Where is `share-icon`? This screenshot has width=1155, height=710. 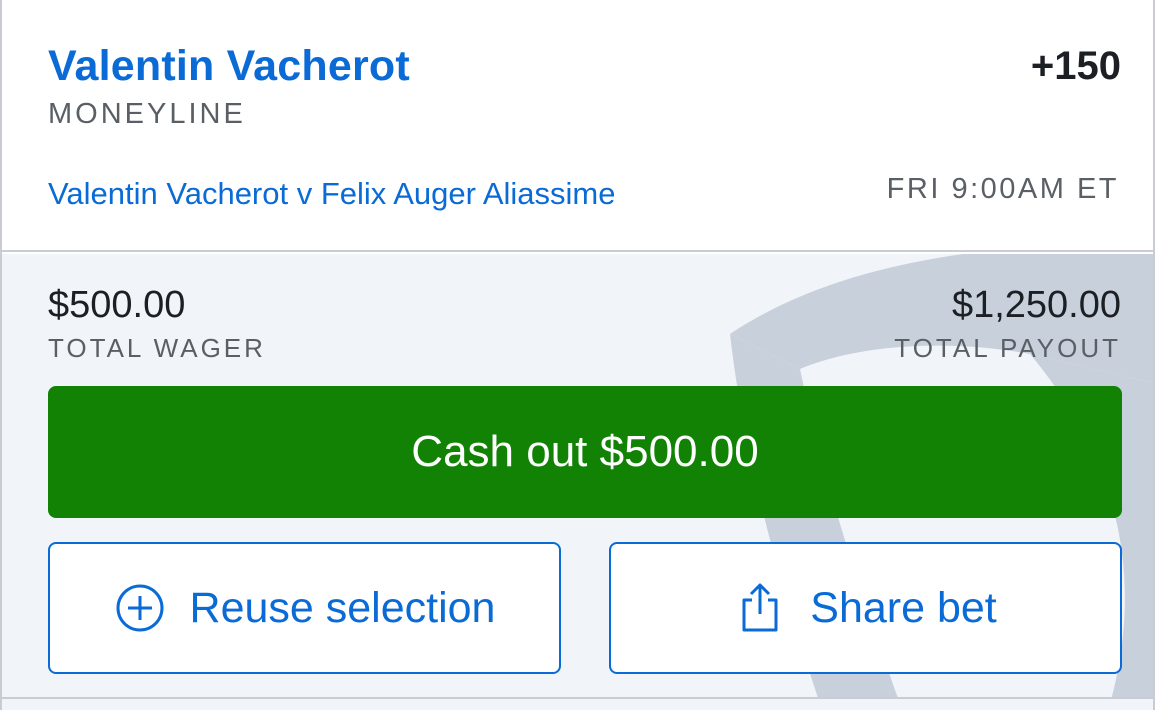 share-icon is located at coordinates (760, 608).